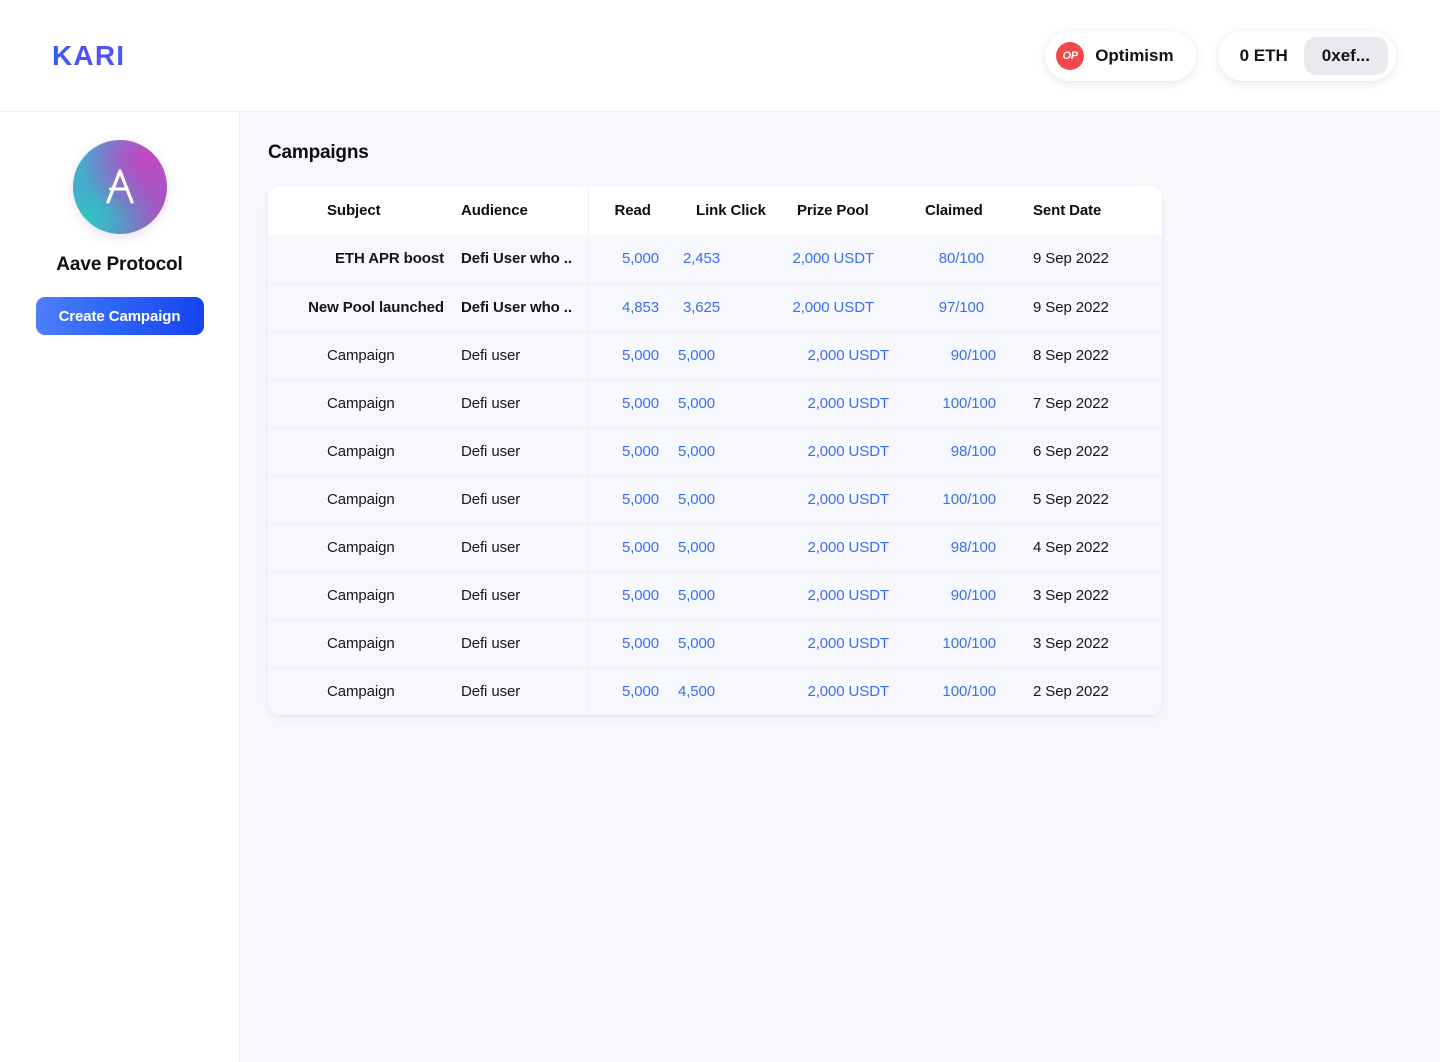  What do you see at coordinates (1087, 354) in the screenshot?
I see `cell-sent-date: 8 Sep 2022` at bounding box center [1087, 354].